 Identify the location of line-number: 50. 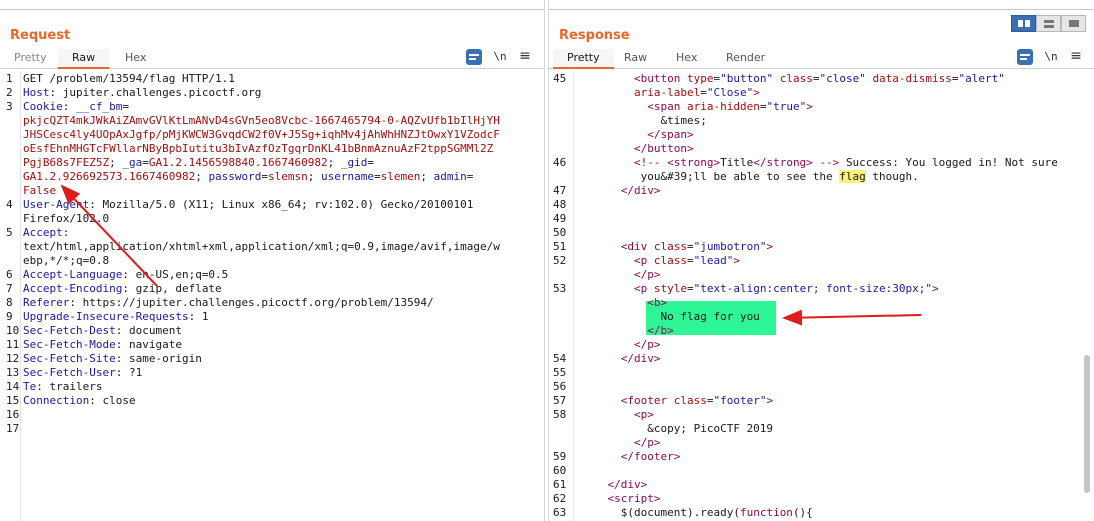
(560, 232).